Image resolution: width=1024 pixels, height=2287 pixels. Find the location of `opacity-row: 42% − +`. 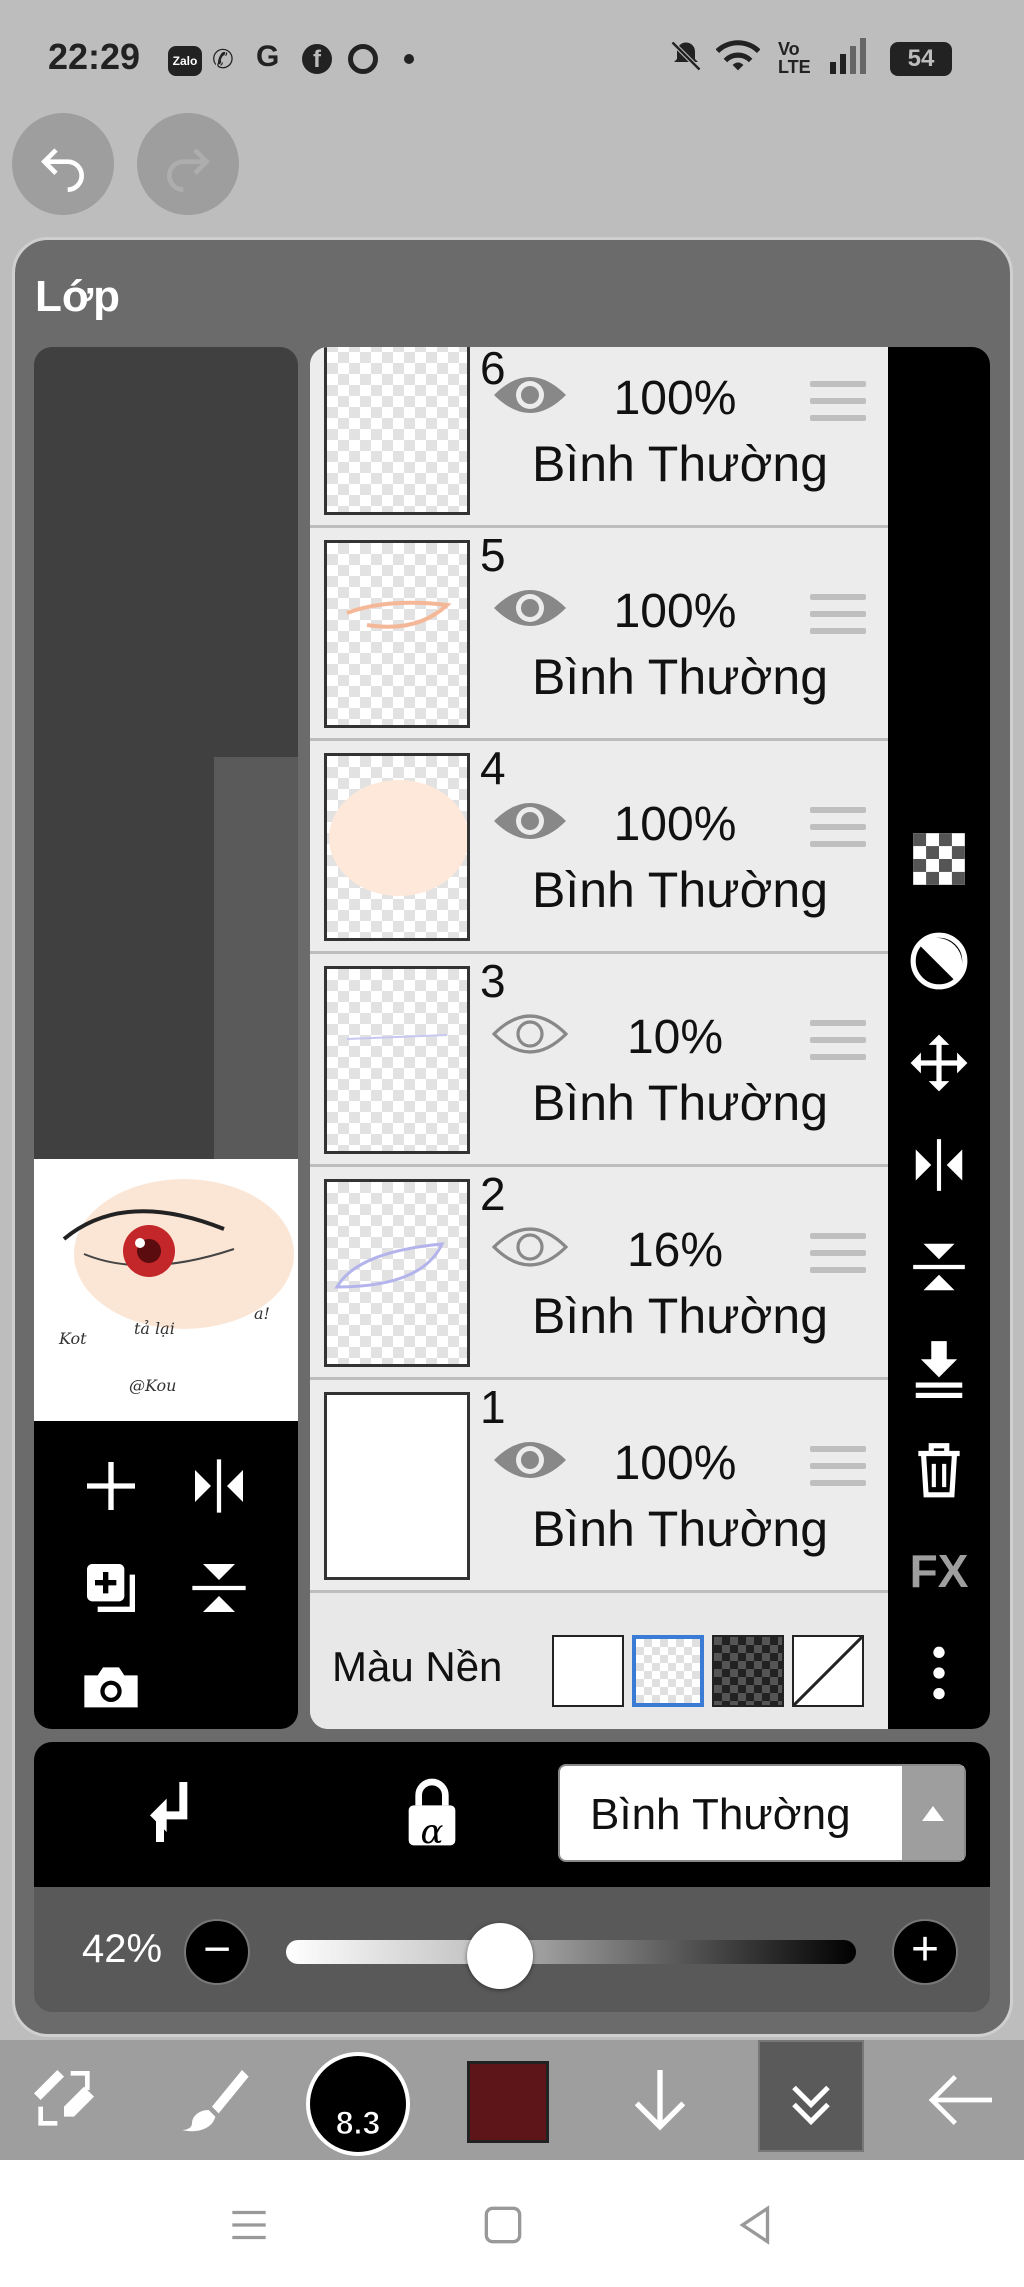

opacity-row: 42% − + is located at coordinates (512, 1949).